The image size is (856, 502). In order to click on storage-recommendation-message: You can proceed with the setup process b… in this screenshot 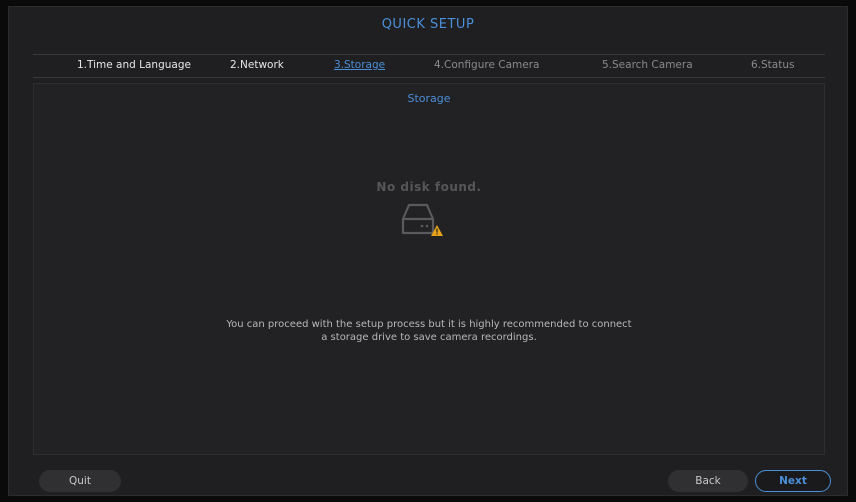, I will do `click(429, 331)`.